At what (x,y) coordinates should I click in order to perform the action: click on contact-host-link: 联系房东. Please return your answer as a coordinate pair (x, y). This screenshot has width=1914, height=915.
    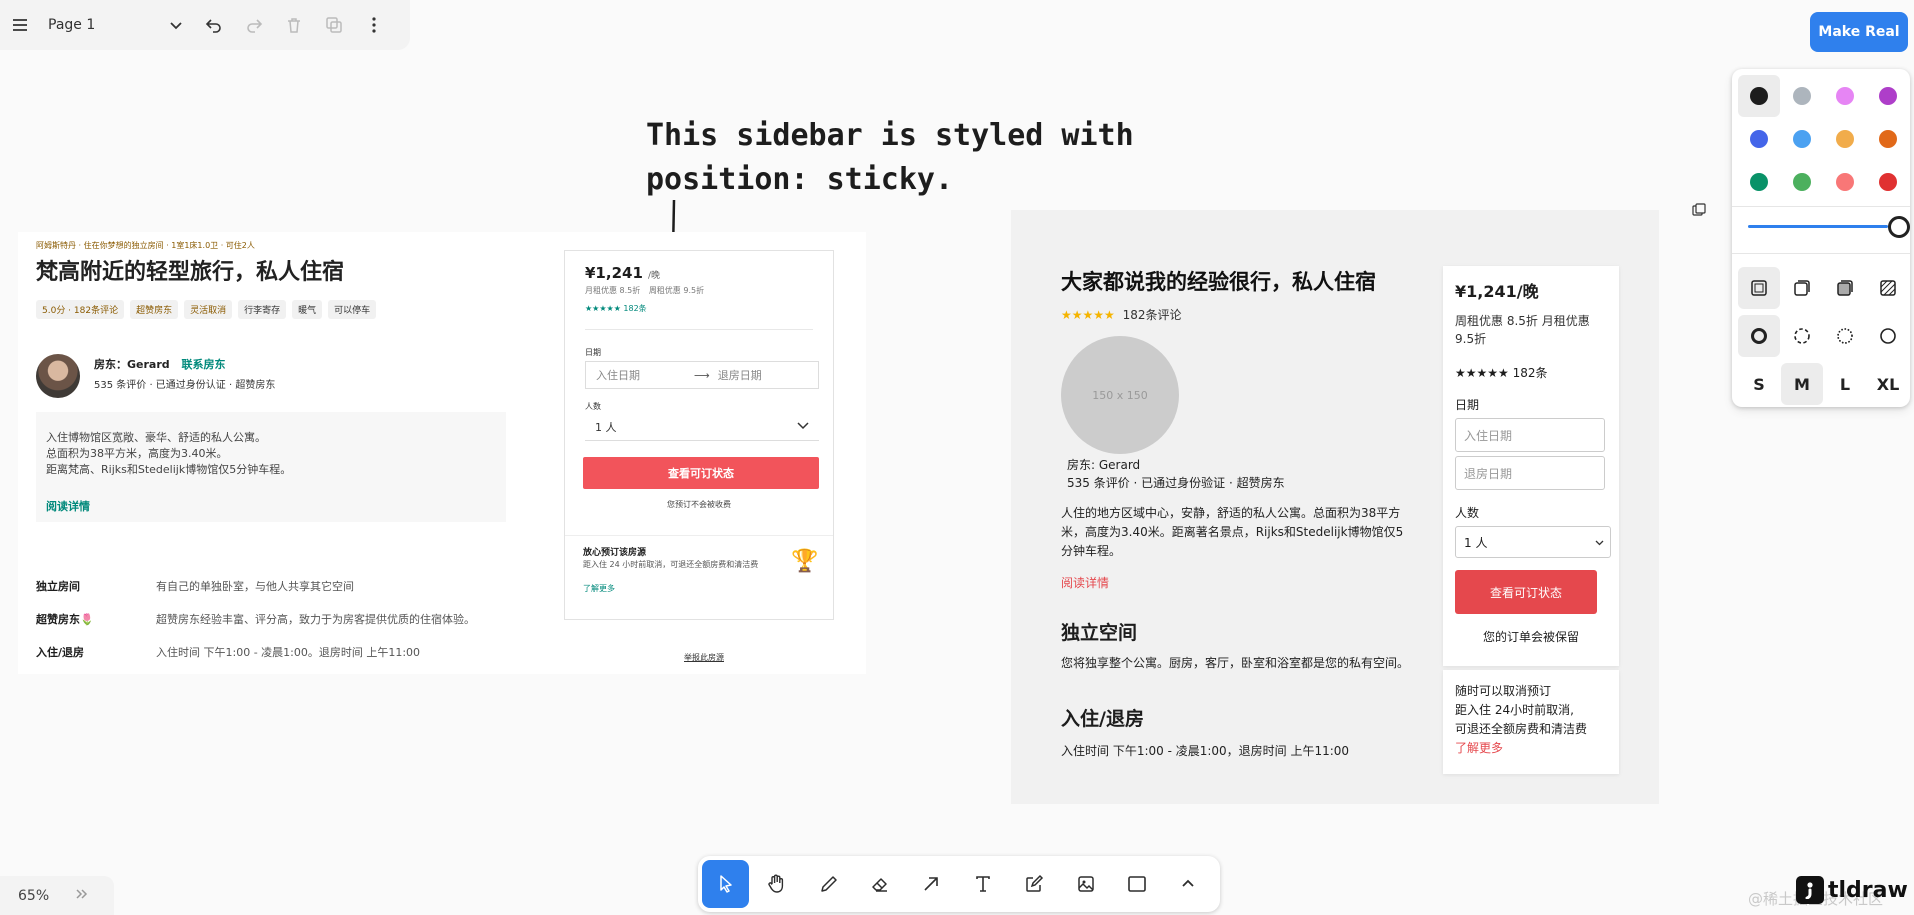
    Looking at the image, I should click on (203, 364).